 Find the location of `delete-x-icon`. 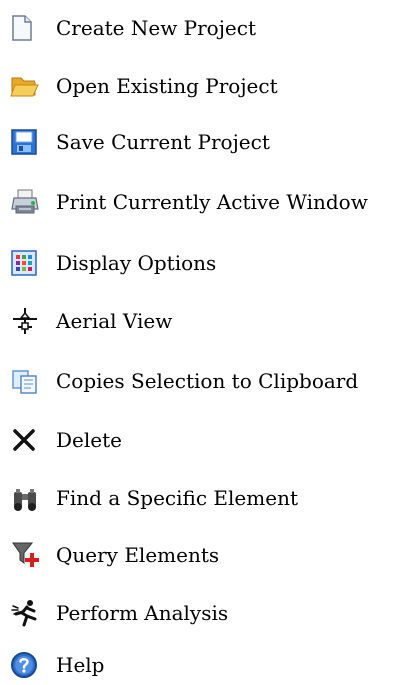

delete-x-icon is located at coordinates (28, 440).